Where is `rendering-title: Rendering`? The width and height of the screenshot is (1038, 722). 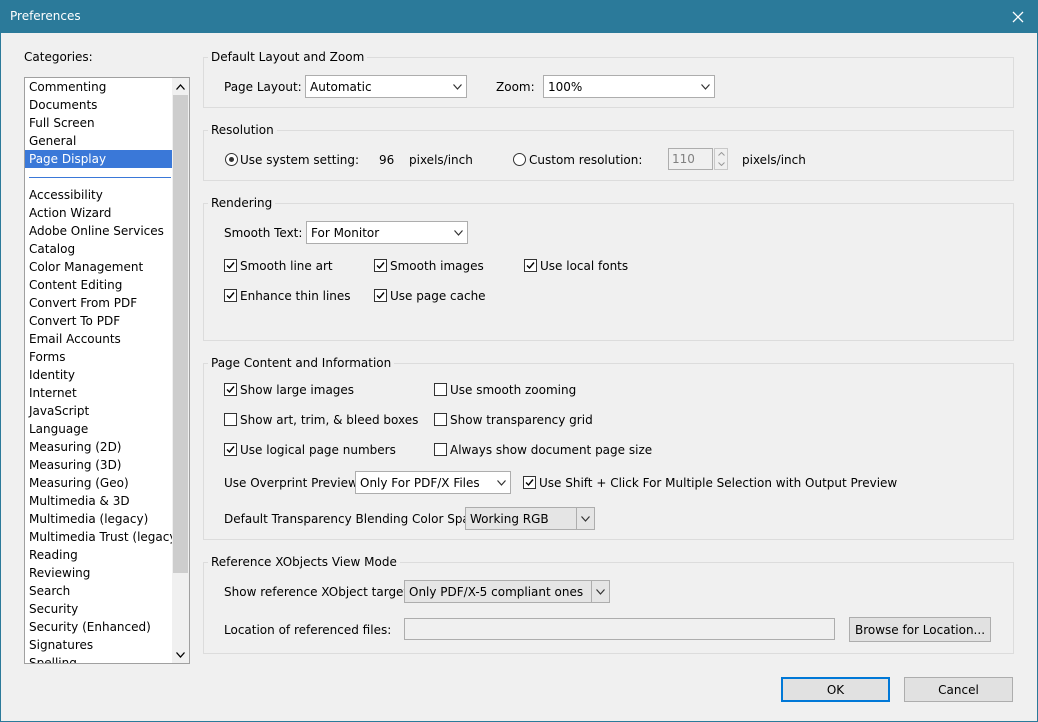 rendering-title: Rendering is located at coordinates (242, 203).